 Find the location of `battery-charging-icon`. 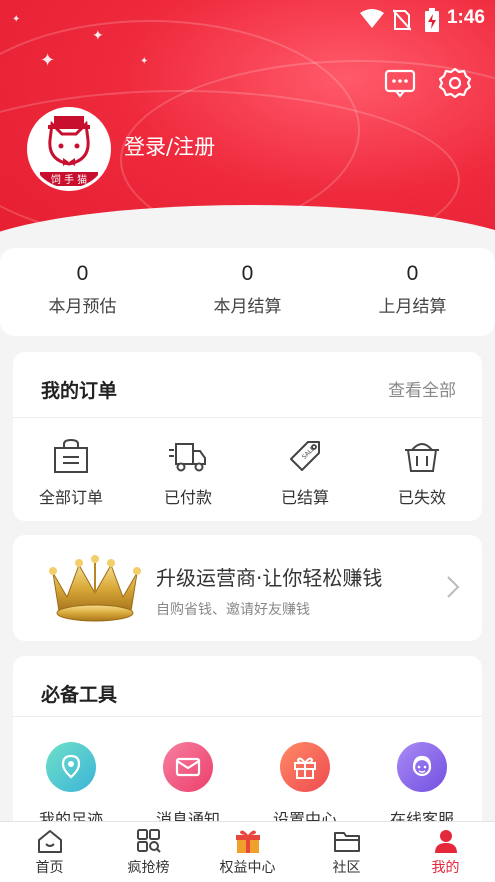

battery-charging-icon is located at coordinates (432, 20).